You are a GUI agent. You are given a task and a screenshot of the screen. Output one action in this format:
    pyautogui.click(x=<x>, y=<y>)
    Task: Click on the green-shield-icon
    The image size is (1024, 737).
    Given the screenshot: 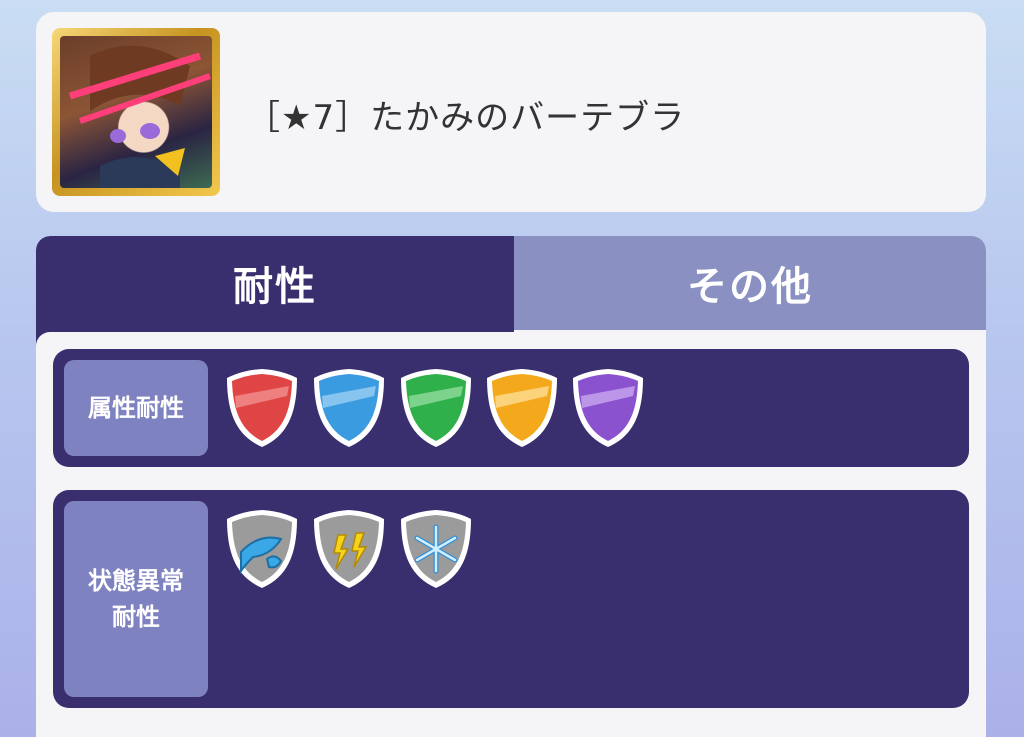 What is the action you would take?
    pyautogui.click(x=436, y=408)
    